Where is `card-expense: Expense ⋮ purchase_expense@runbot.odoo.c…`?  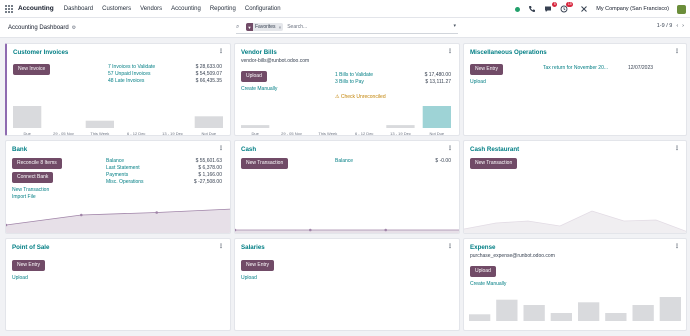
card-expense: Expense ⋮ purchase_expense@runbot.odoo.c… is located at coordinates (575, 284).